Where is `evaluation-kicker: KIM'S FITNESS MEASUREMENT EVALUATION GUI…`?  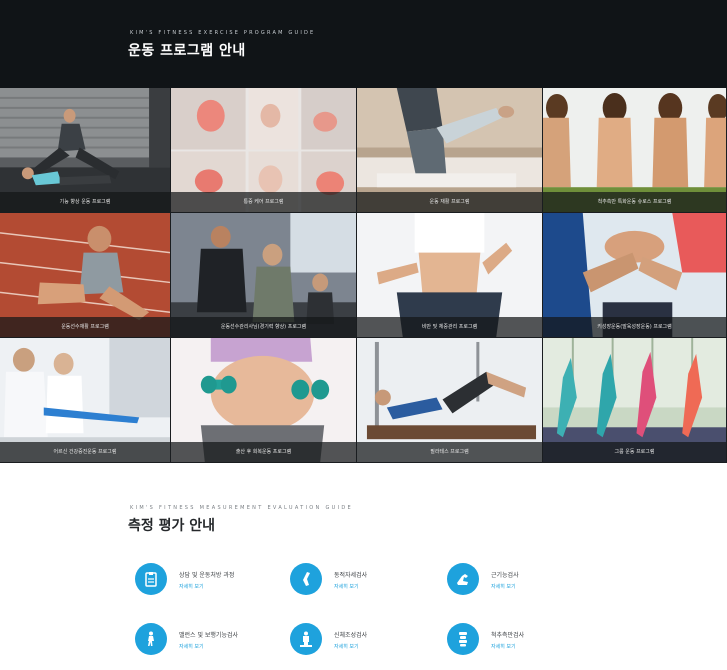 evaluation-kicker: KIM'S FITNESS MEASUREMENT EVALUATION GUI… is located at coordinates (241, 508).